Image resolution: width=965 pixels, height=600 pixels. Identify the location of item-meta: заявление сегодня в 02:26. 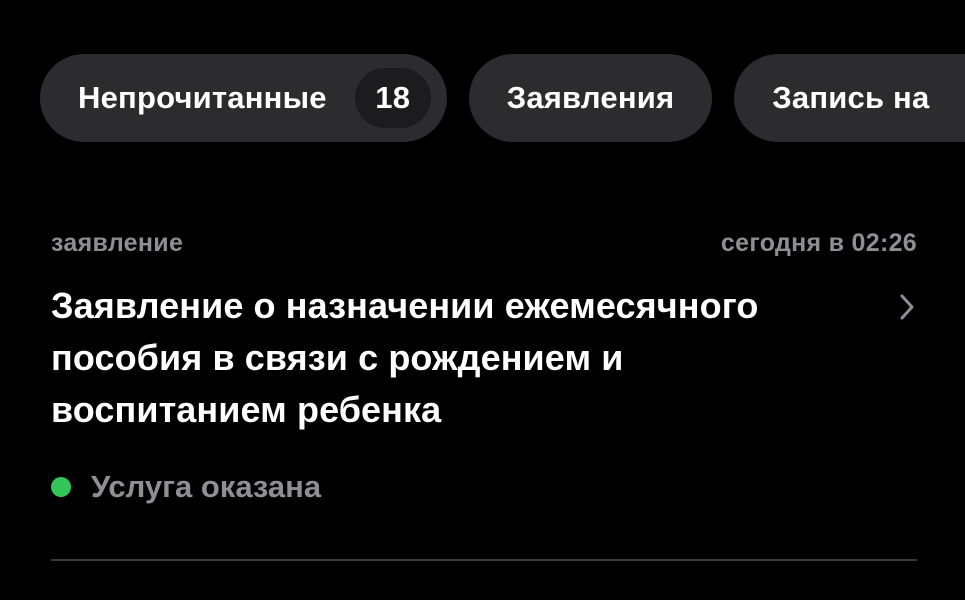
(484, 243).